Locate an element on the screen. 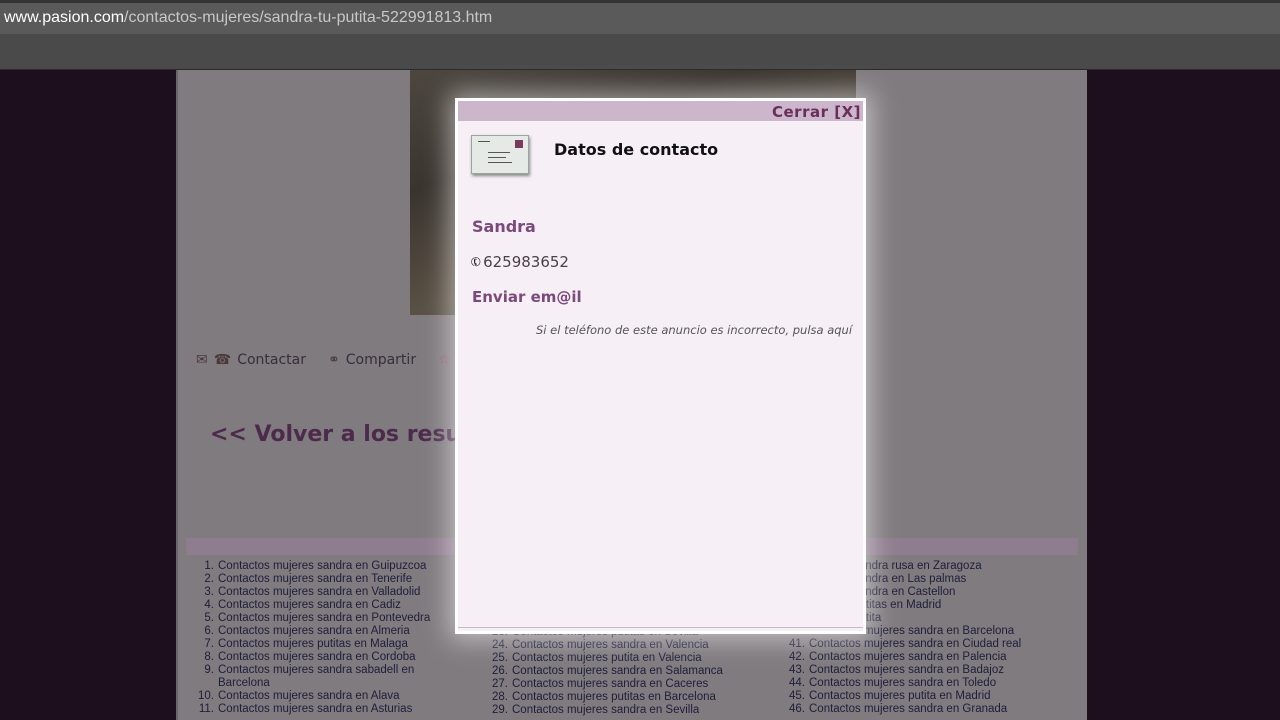  contact-name: Sandra is located at coordinates (504, 226).